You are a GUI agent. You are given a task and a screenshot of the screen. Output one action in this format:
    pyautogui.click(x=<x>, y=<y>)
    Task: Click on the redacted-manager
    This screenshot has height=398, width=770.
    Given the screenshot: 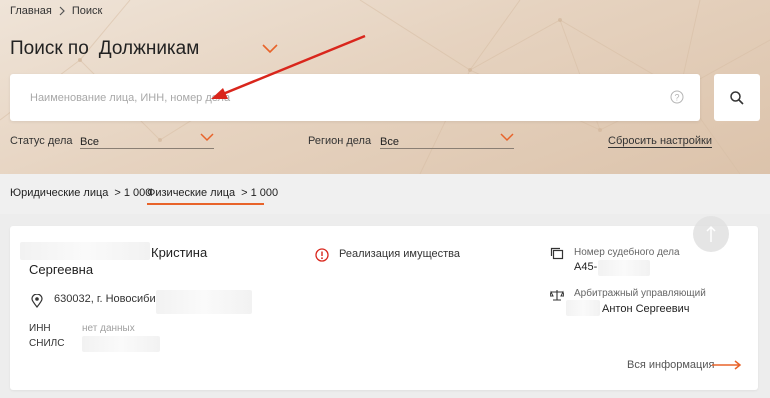 What is the action you would take?
    pyautogui.click(x=583, y=308)
    